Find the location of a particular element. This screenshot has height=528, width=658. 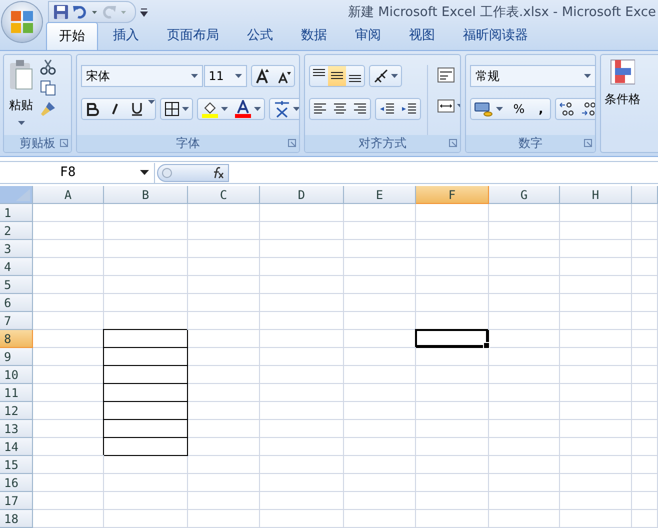

row-header: 13 is located at coordinates (16, 429).